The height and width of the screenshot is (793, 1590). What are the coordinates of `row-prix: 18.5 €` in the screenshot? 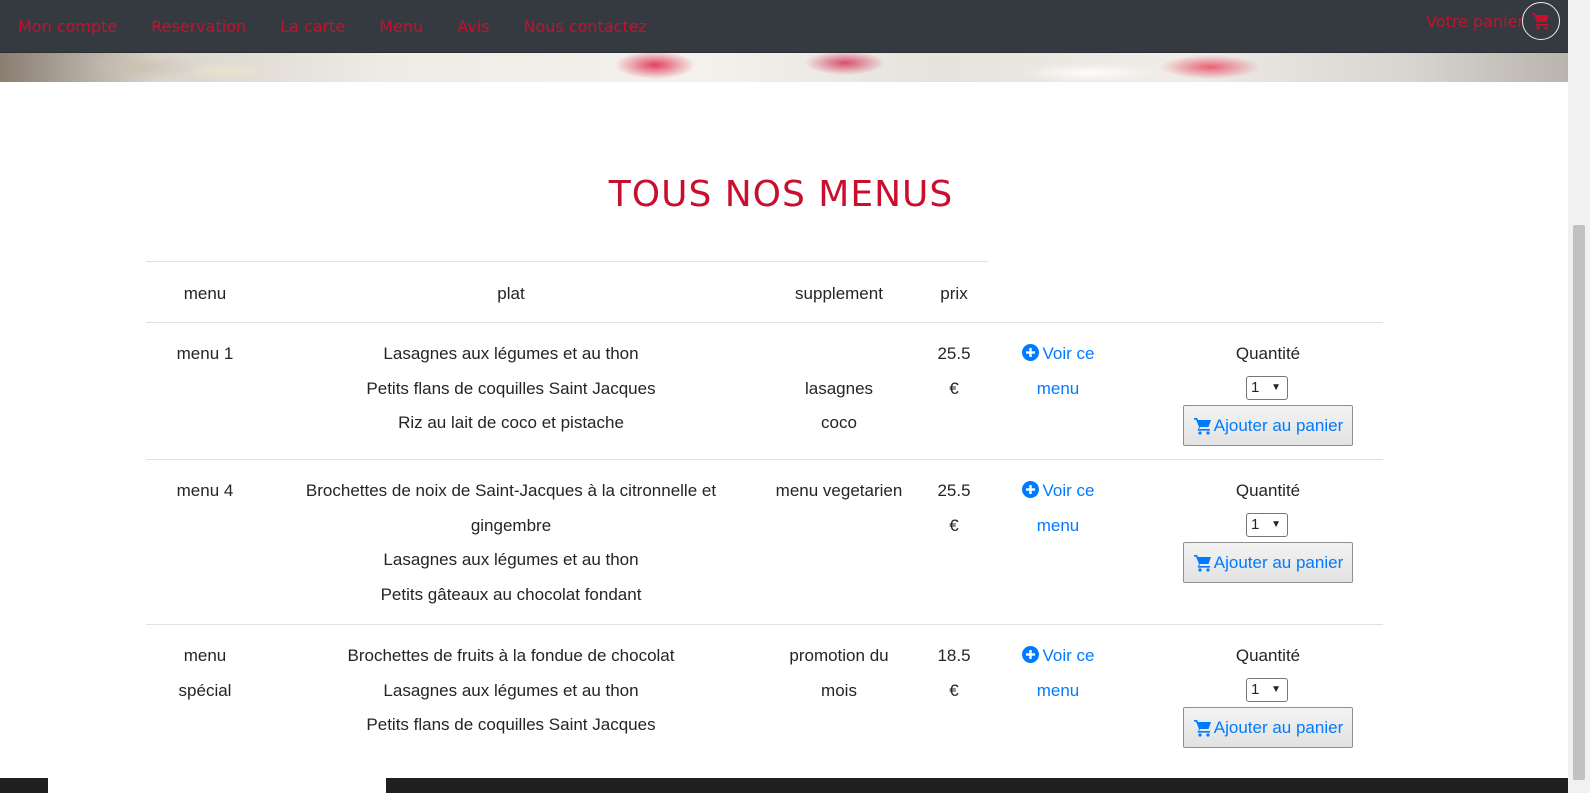 It's located at (954, 673).